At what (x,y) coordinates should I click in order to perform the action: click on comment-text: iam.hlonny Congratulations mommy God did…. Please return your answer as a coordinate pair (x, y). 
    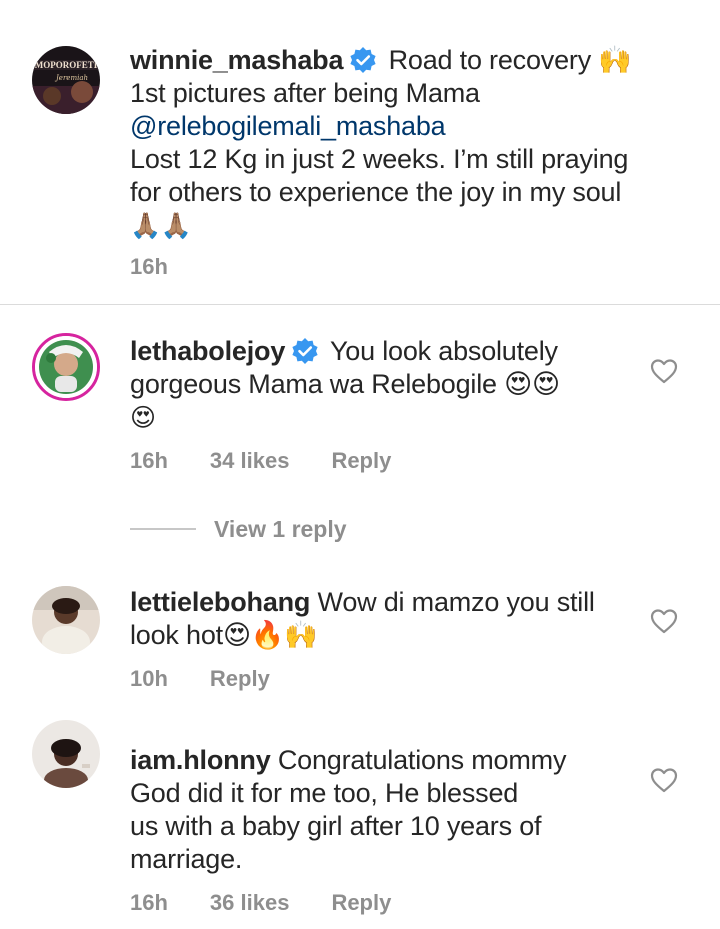
    Looking at the image, I should click on (387, 810).